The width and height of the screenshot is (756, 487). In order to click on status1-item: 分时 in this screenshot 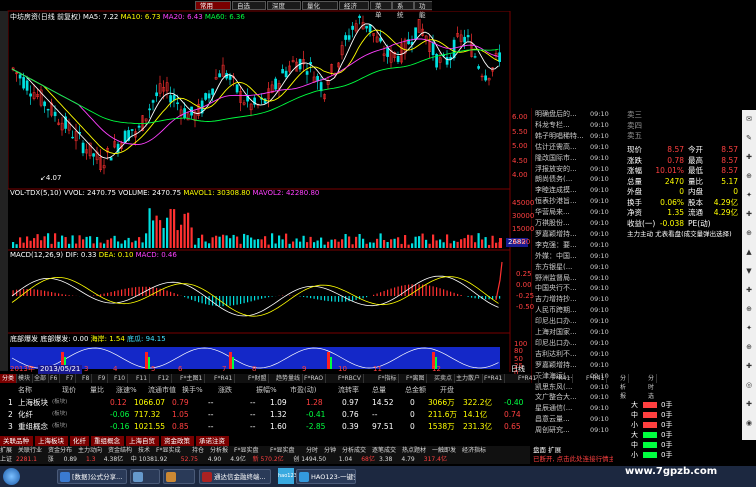, I will do `click(312, 450)`.